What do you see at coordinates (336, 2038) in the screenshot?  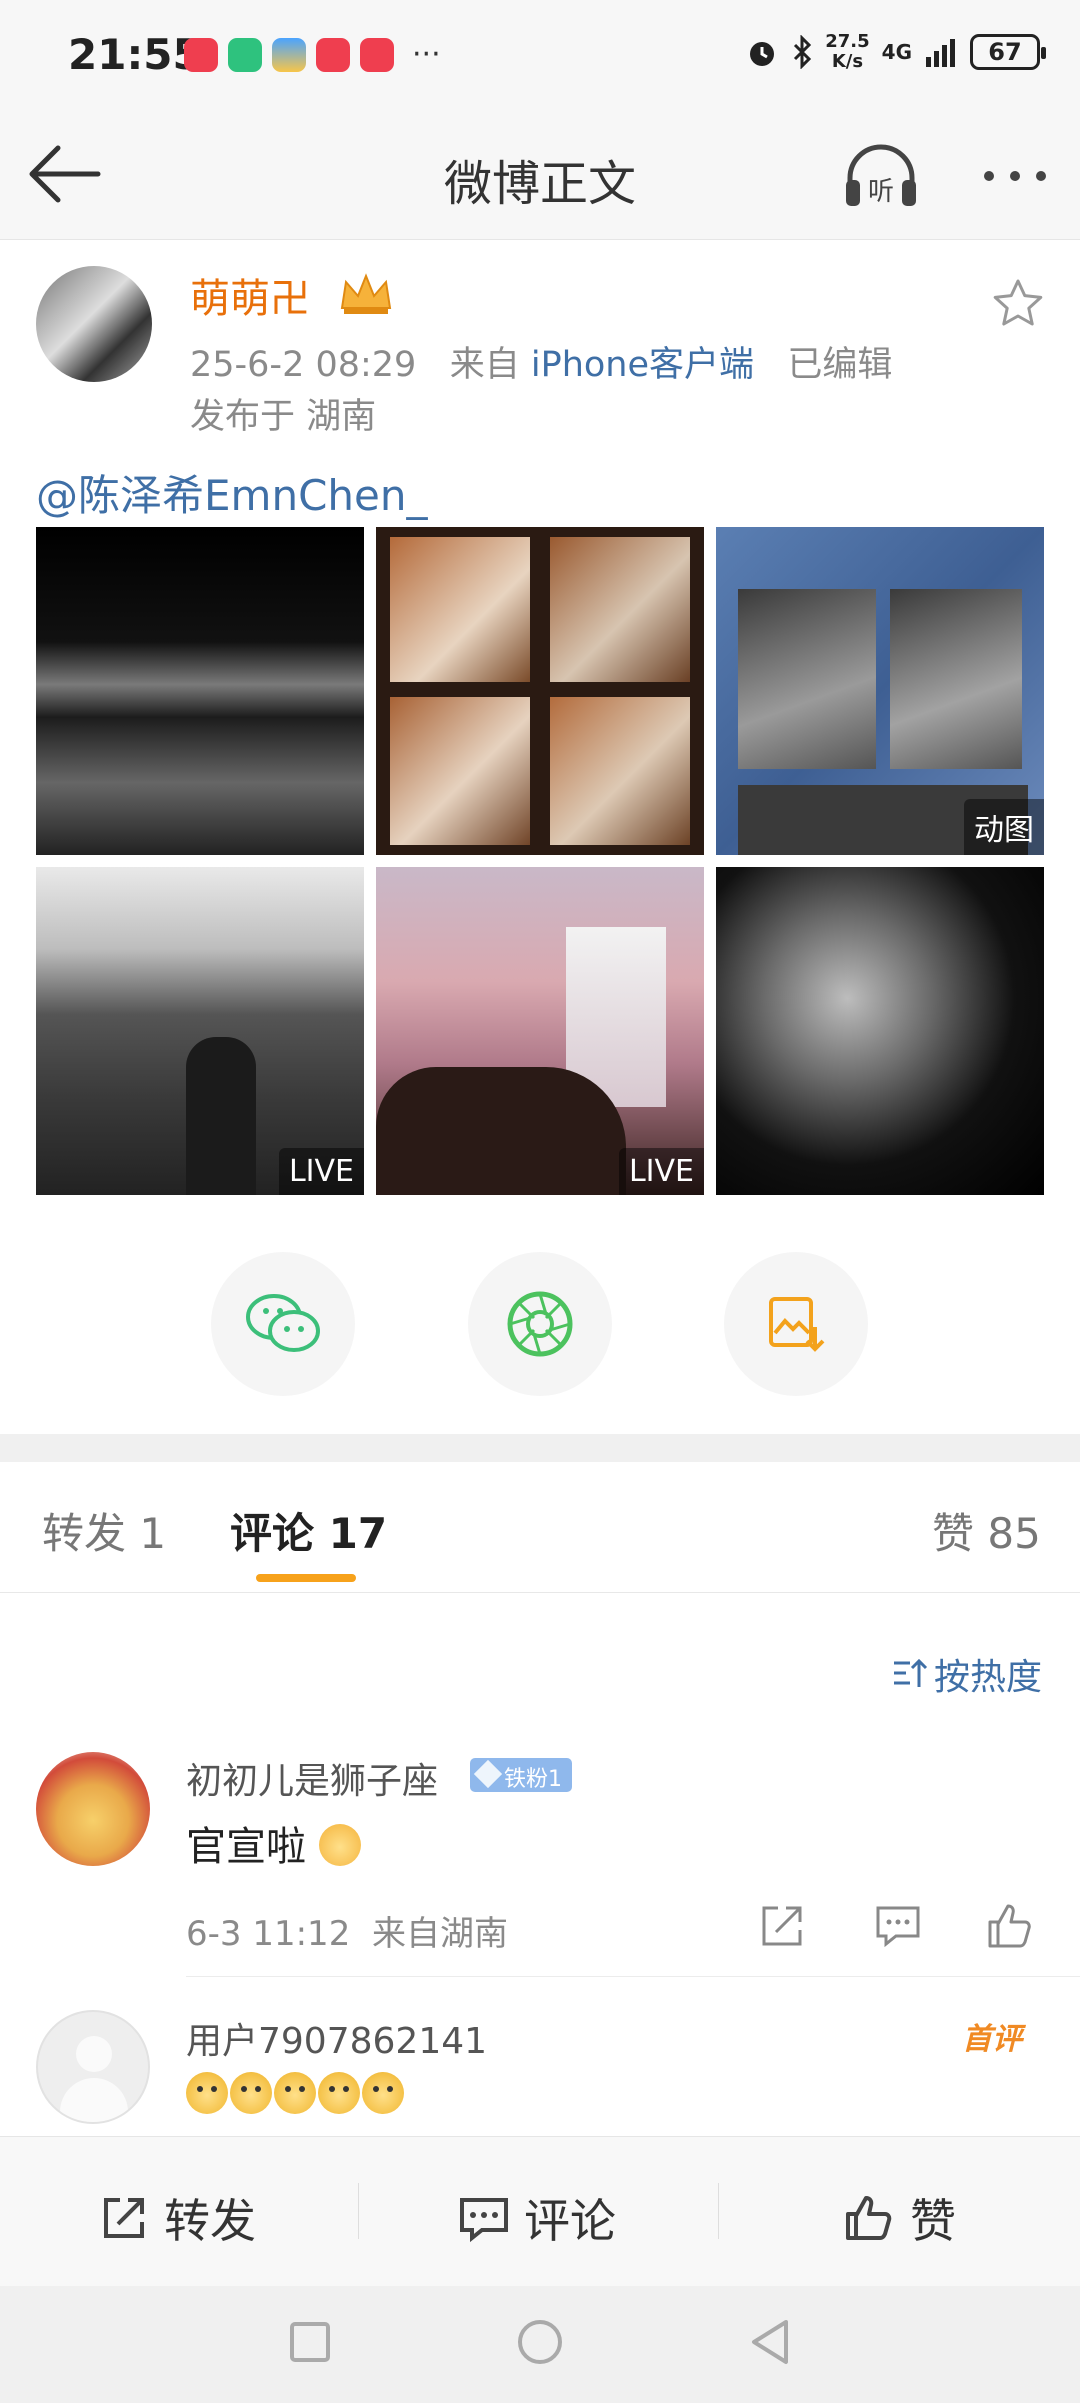 I see `commenter-name: 用户7907862141` at bounding box center [336, 2038].